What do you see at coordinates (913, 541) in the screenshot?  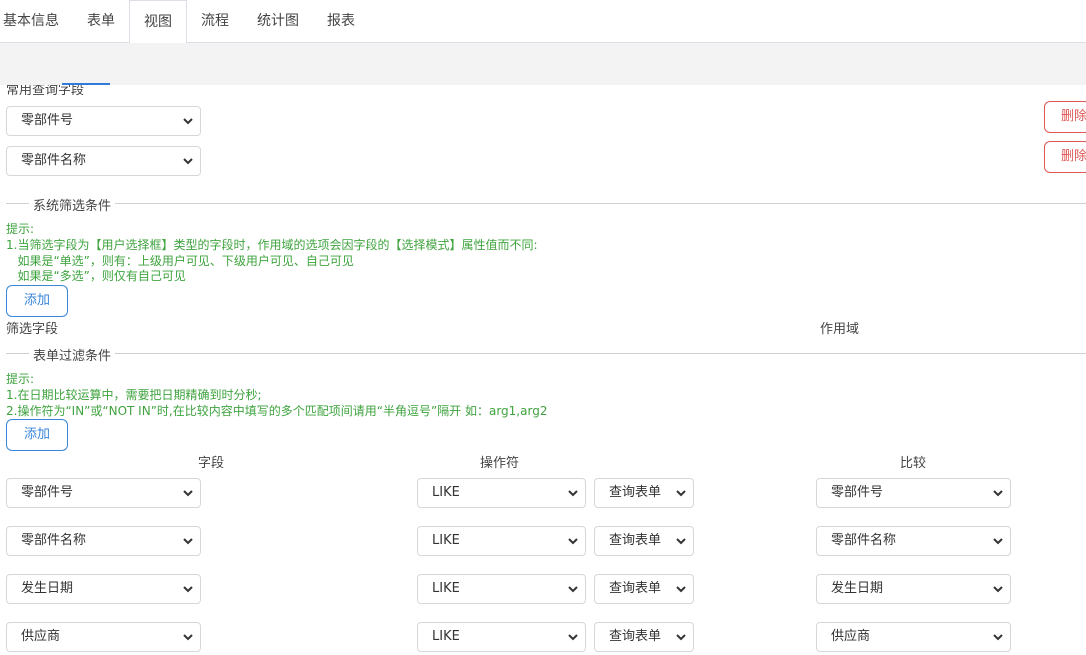 I see `compare-field-select: 零部件名称` at bounding box center [913, 541].